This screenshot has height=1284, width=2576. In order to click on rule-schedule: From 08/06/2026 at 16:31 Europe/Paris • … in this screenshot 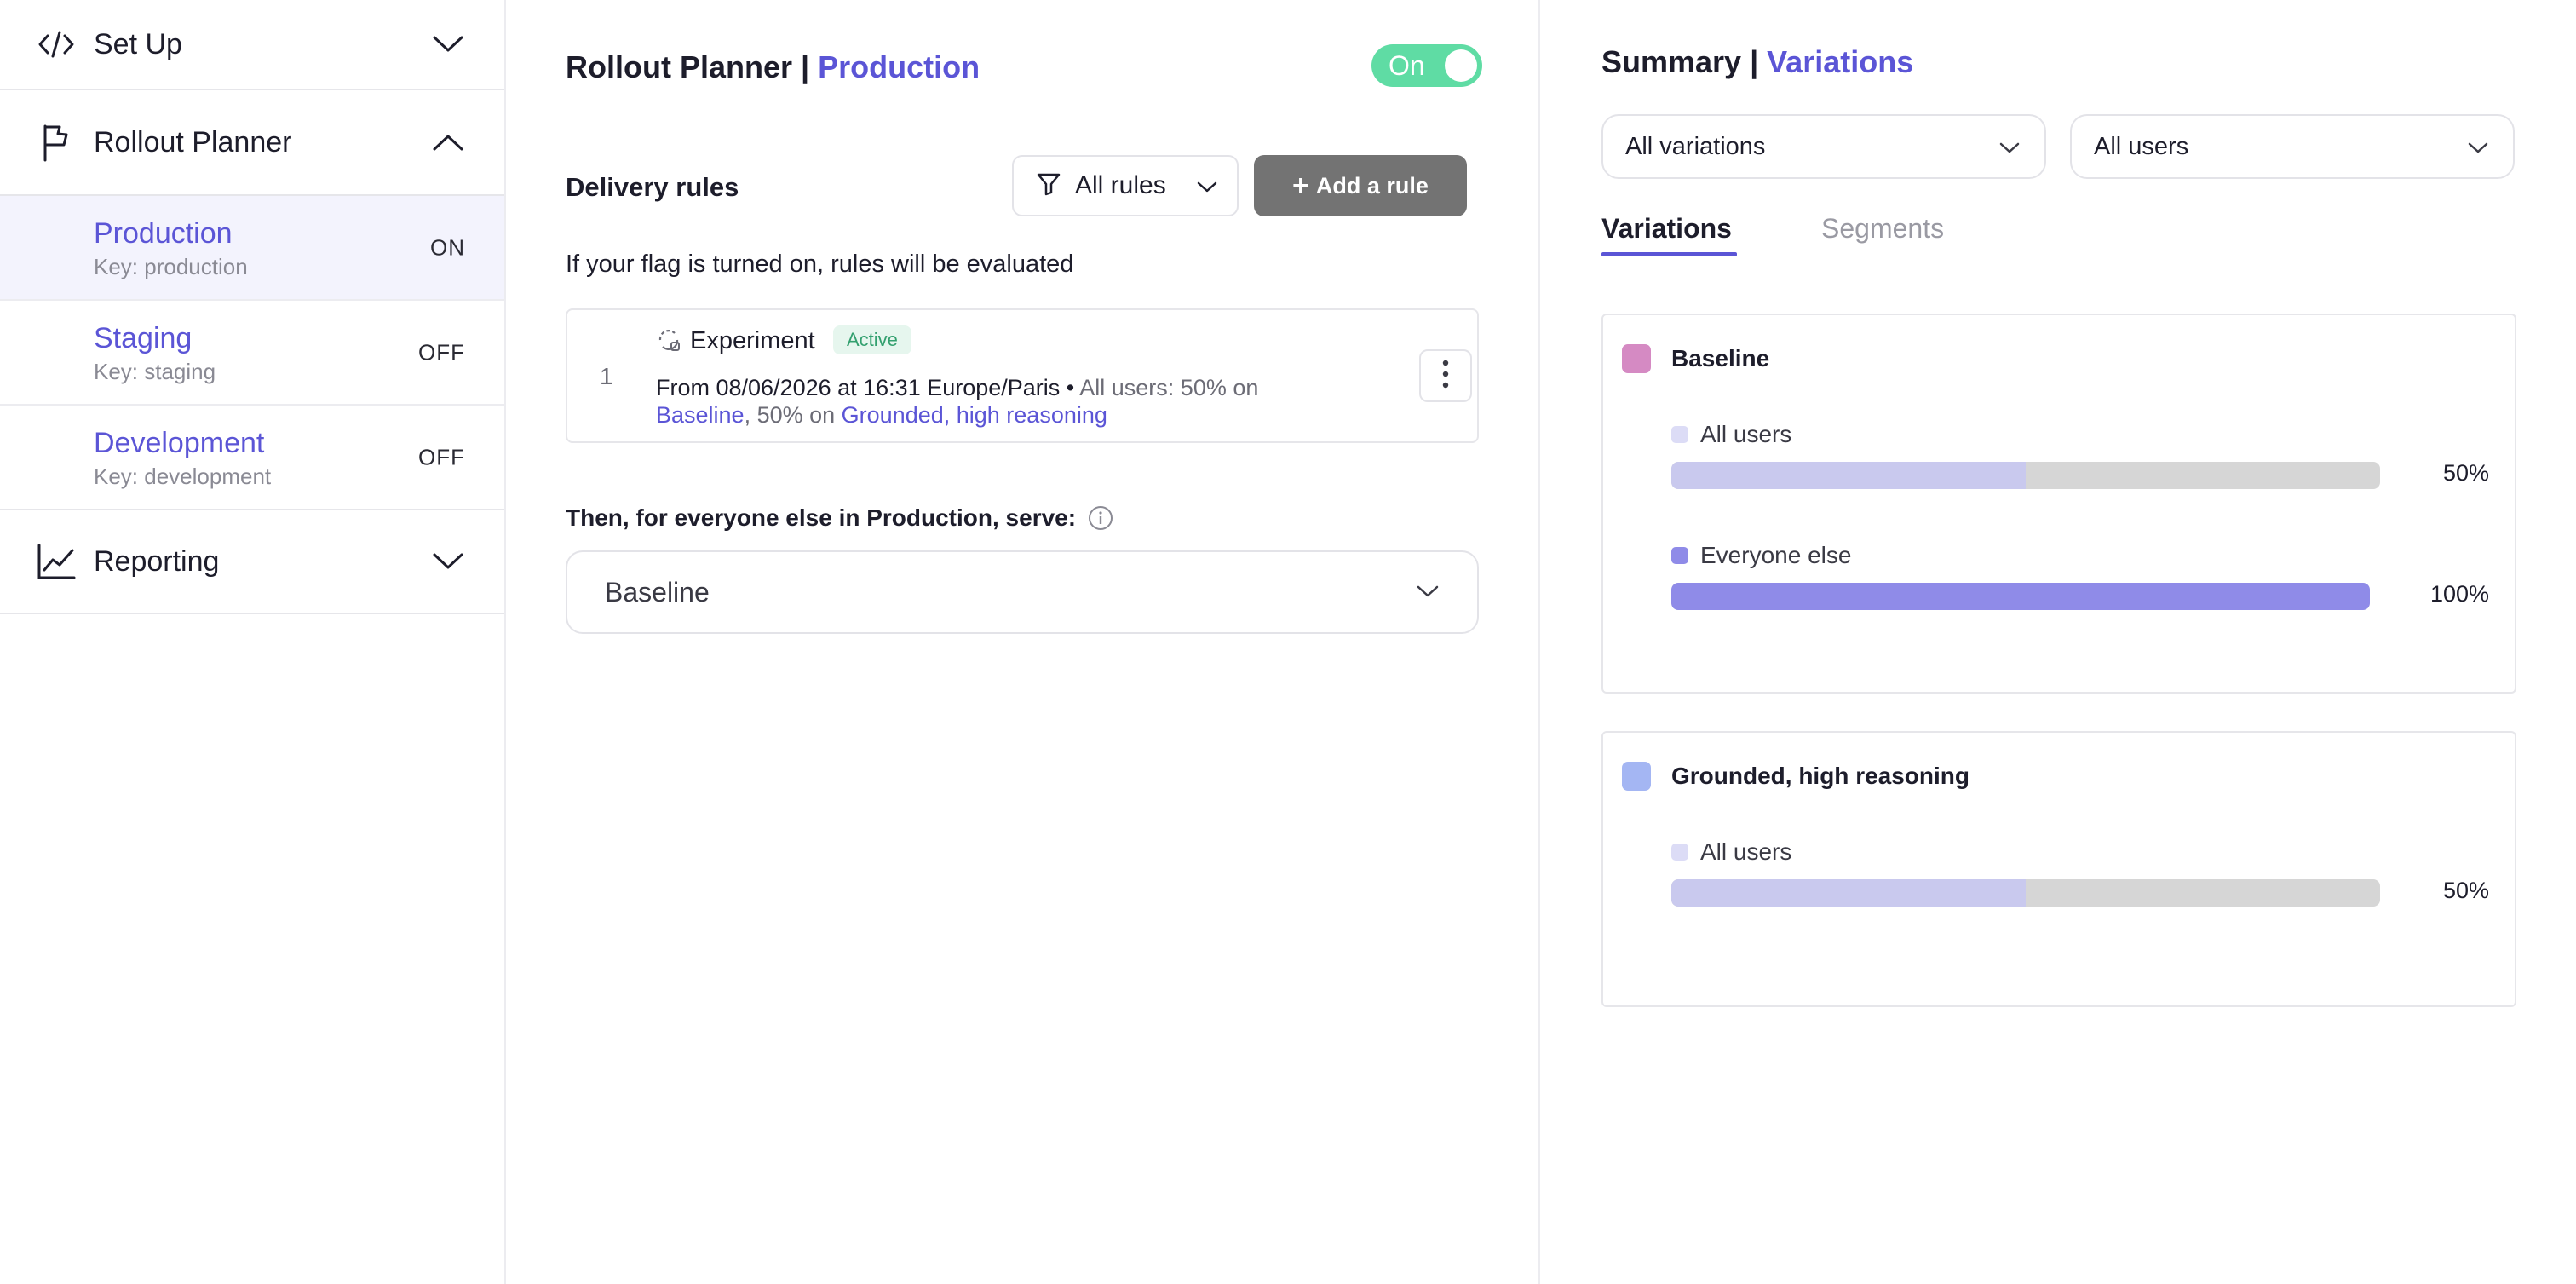, I will do `click(957, 388)`.